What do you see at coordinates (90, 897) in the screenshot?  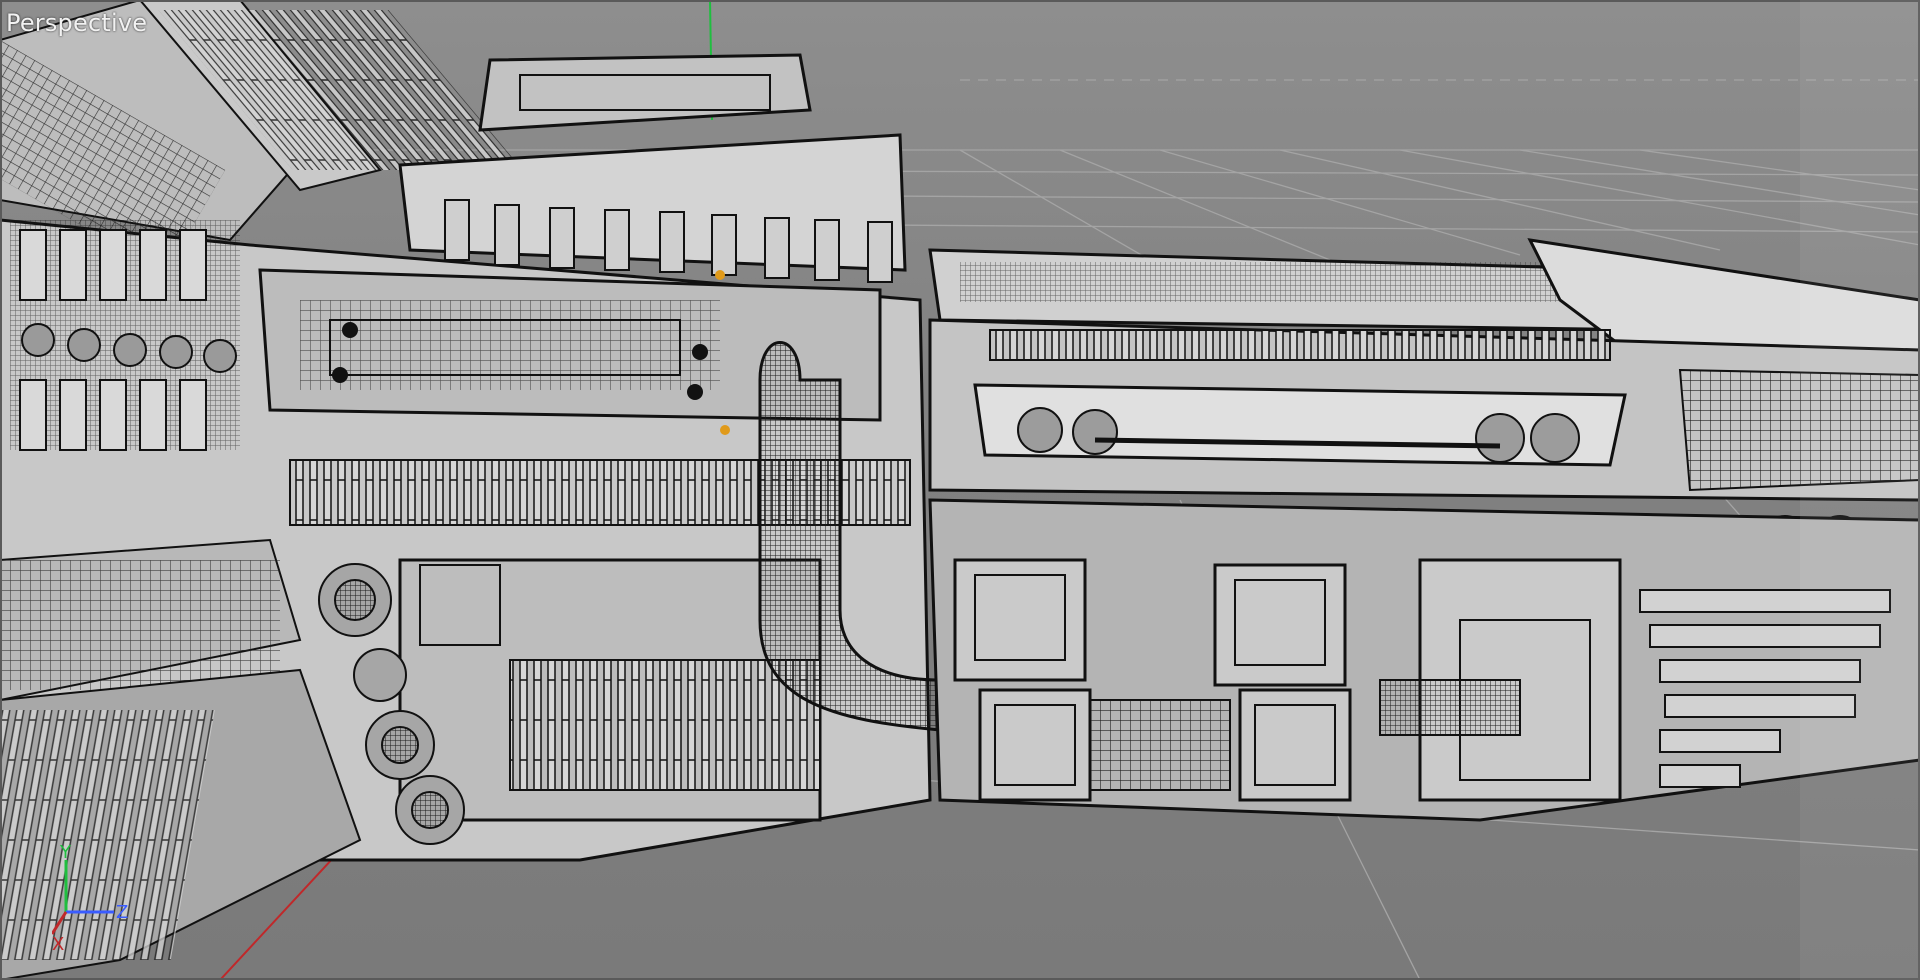 I see `axis-gizmo: Y Z X` at bounding box center [90, 897].